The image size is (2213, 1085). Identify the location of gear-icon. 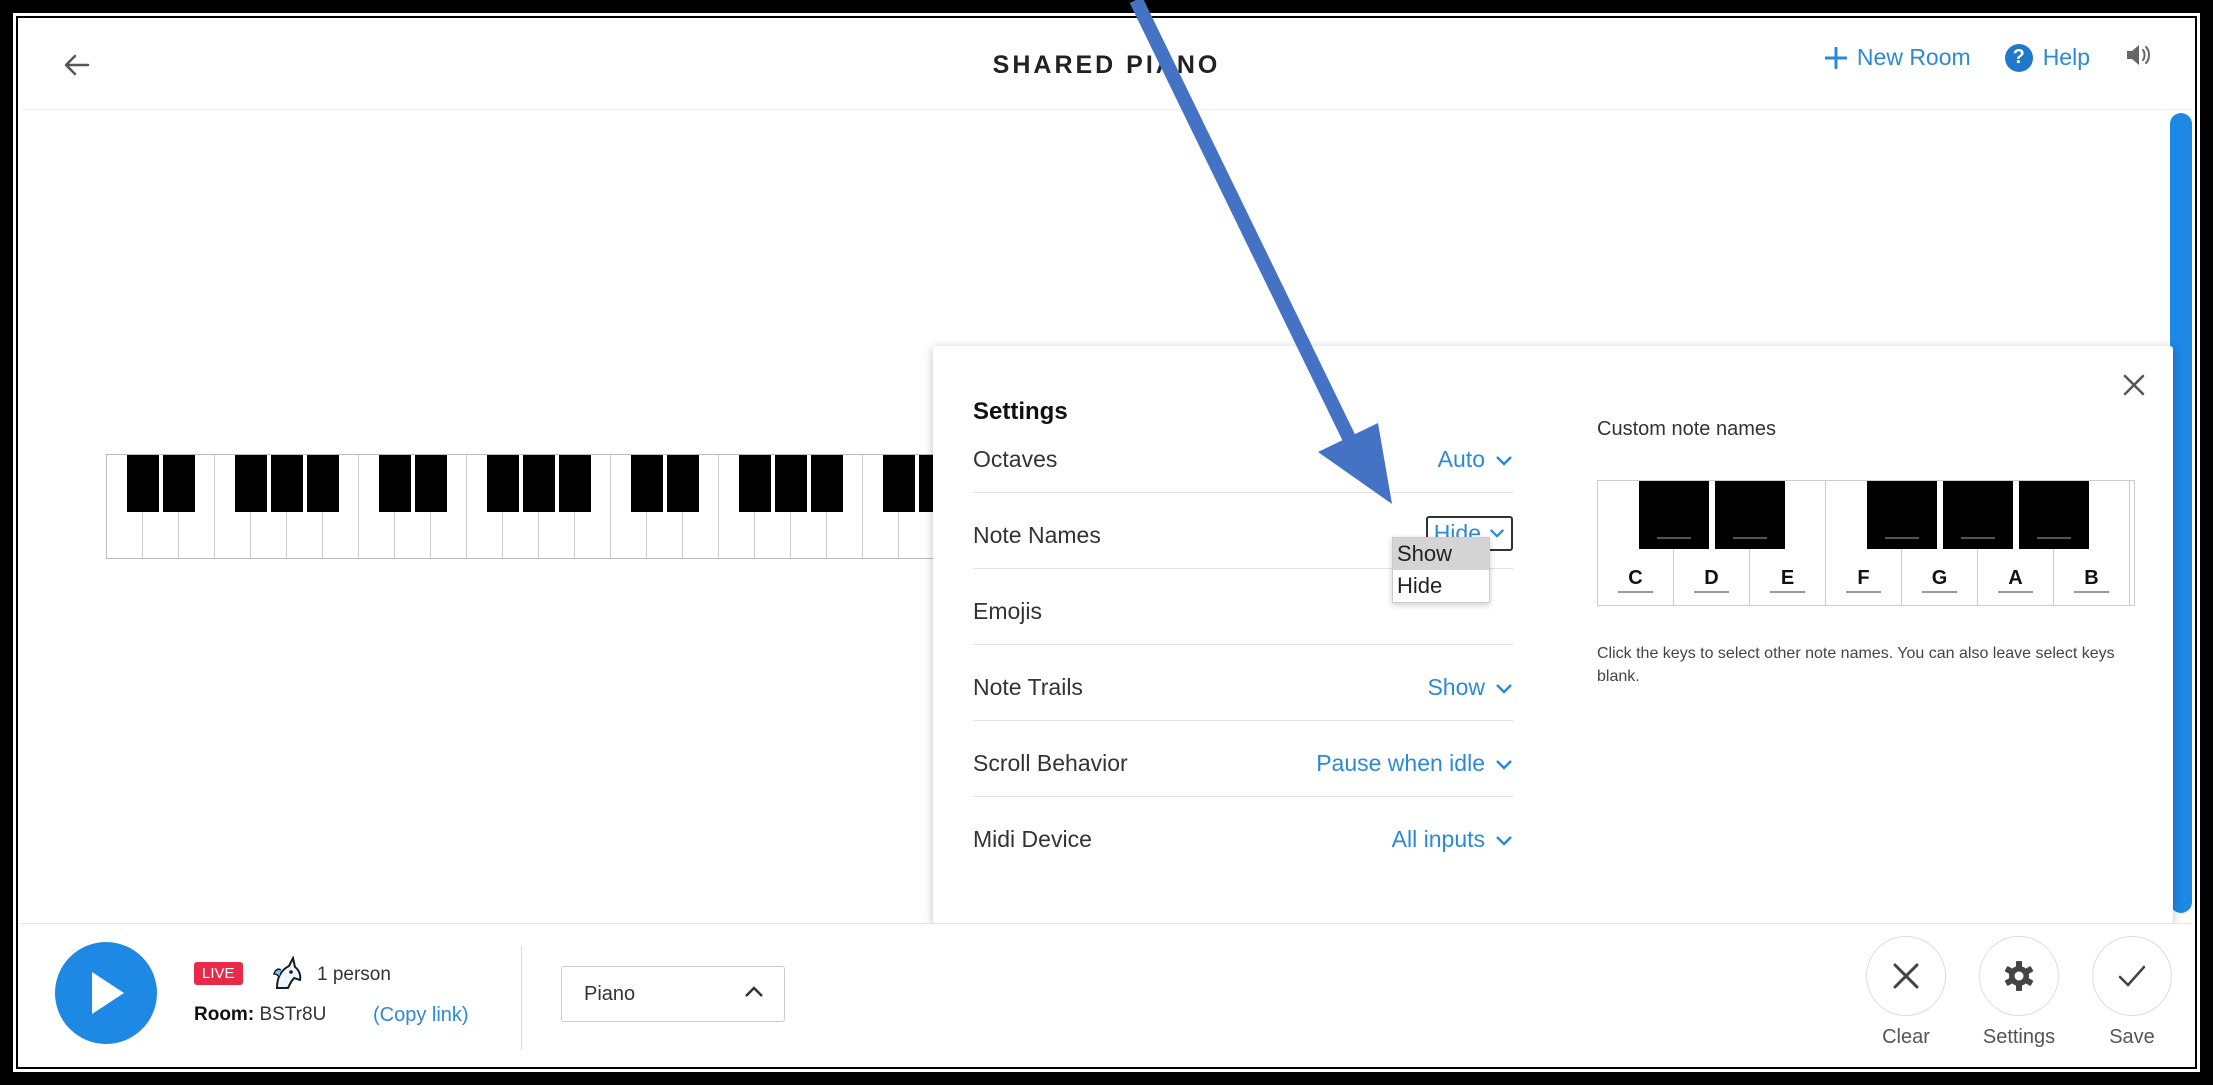
(2019, 976).